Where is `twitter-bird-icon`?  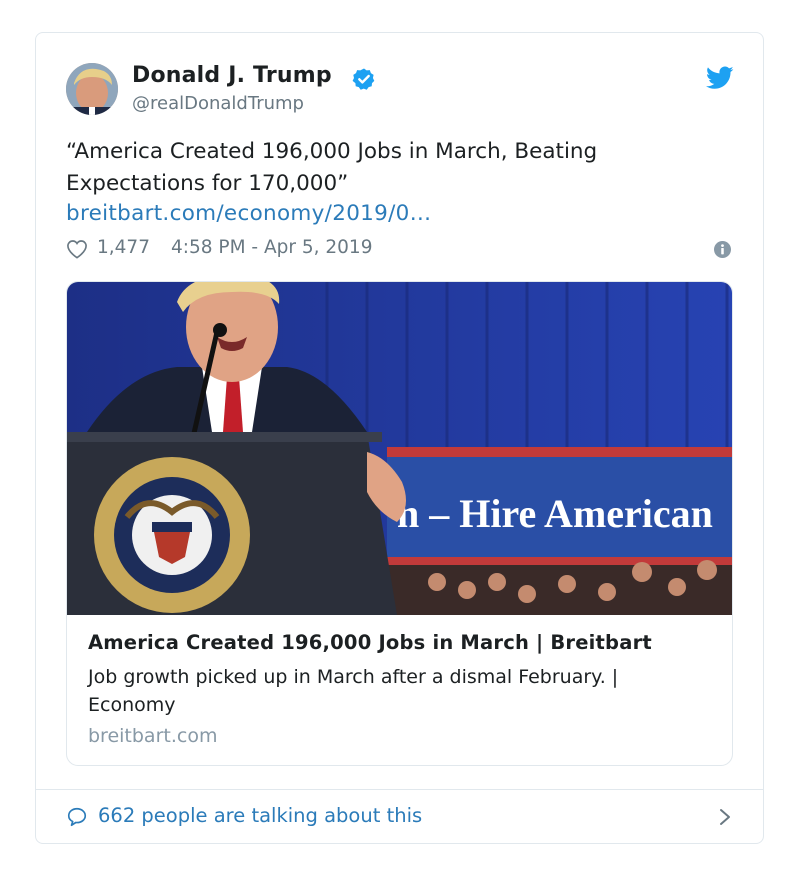
twitter-bird-icon is located at coordinates (720, 78).